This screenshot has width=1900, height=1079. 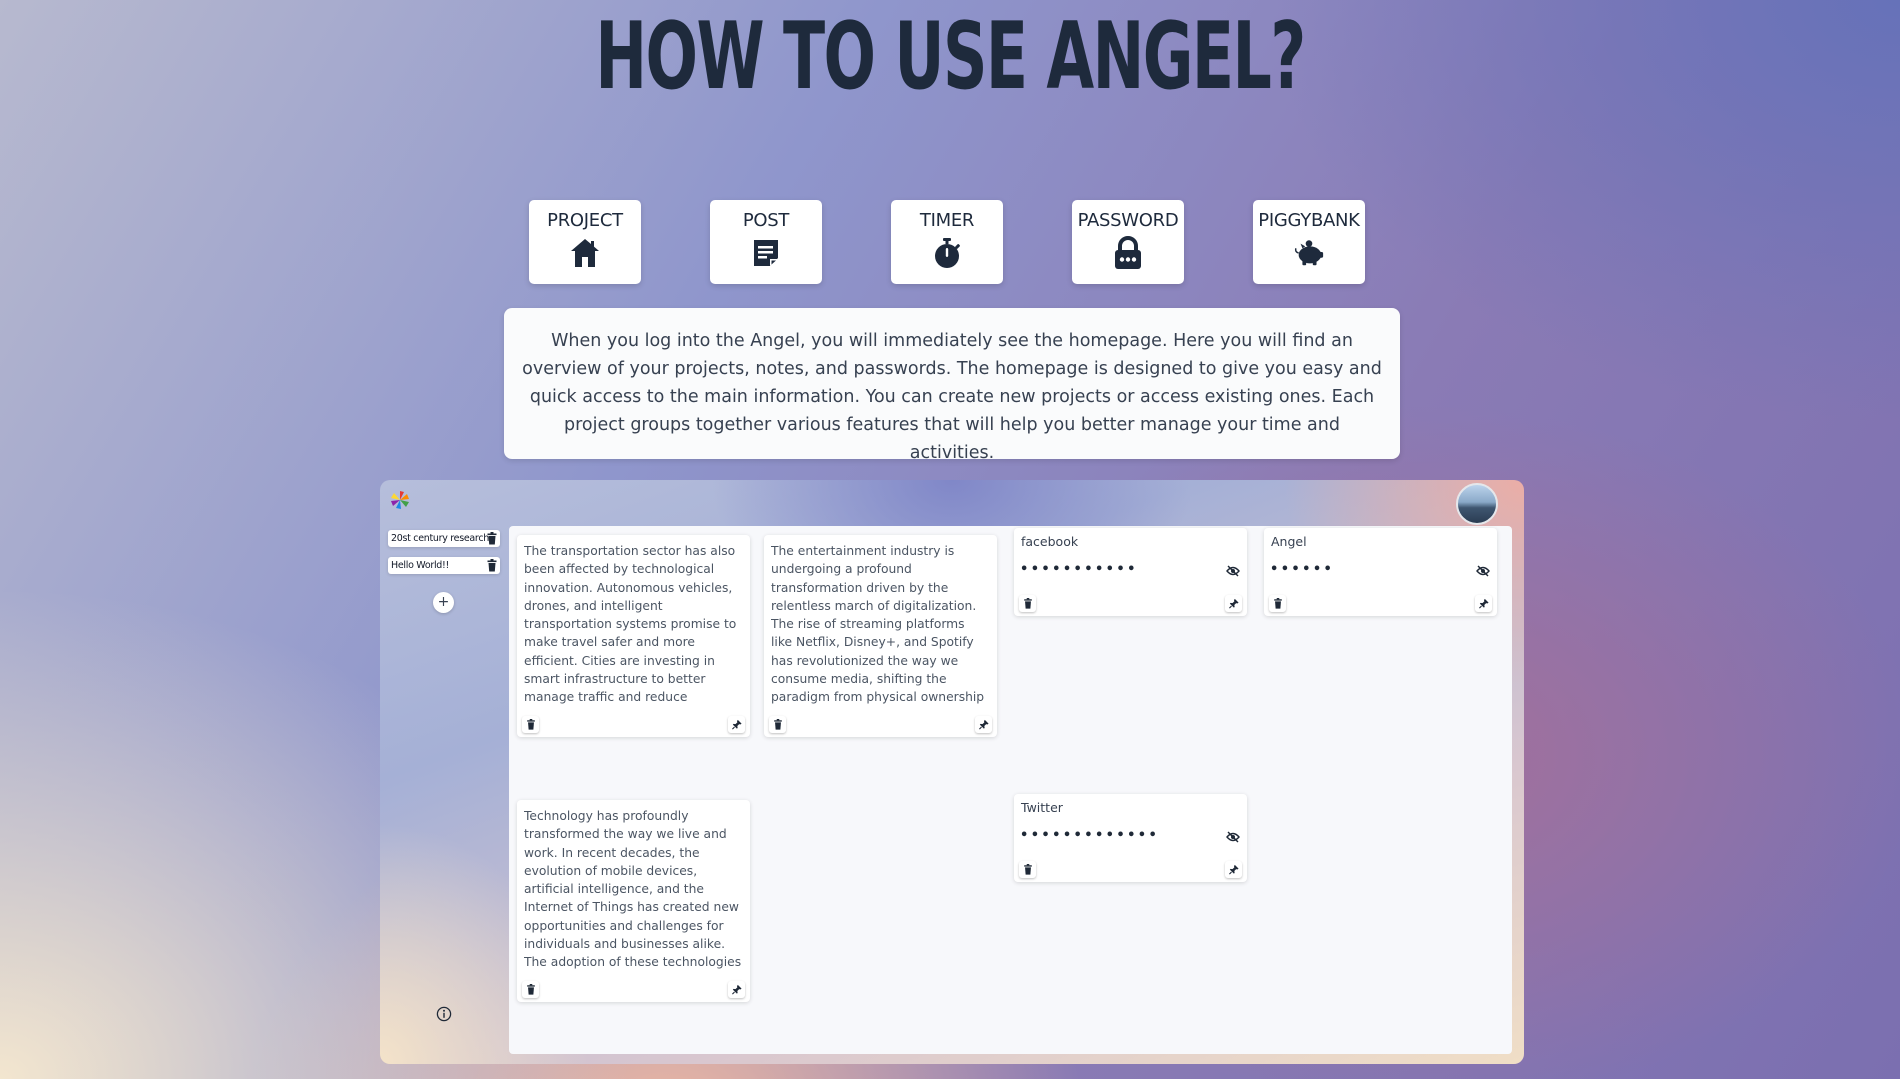 What do you see at coordinates (420, 565) in the screenshot?
I see `project-label: Hello World!!` at bounding box center [420, 565].